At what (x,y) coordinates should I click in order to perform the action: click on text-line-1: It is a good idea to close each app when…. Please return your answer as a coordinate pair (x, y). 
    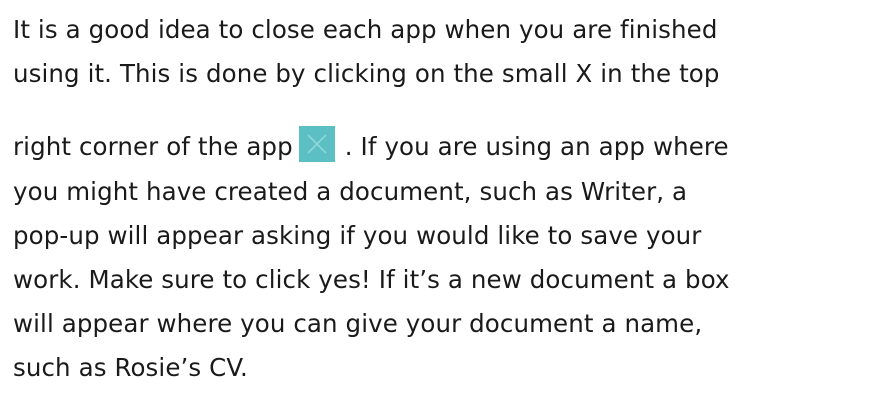
    Looking at the image, I should click on (365, 29).